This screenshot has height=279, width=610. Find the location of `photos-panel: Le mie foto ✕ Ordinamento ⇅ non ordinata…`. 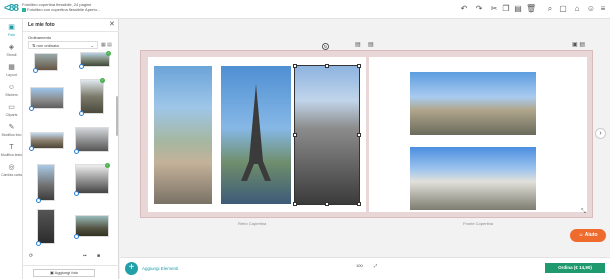

photos-panel: Le mie foto ✕ Ordinamento ⇅ non ordinata… is located at coordinates (71, 149).